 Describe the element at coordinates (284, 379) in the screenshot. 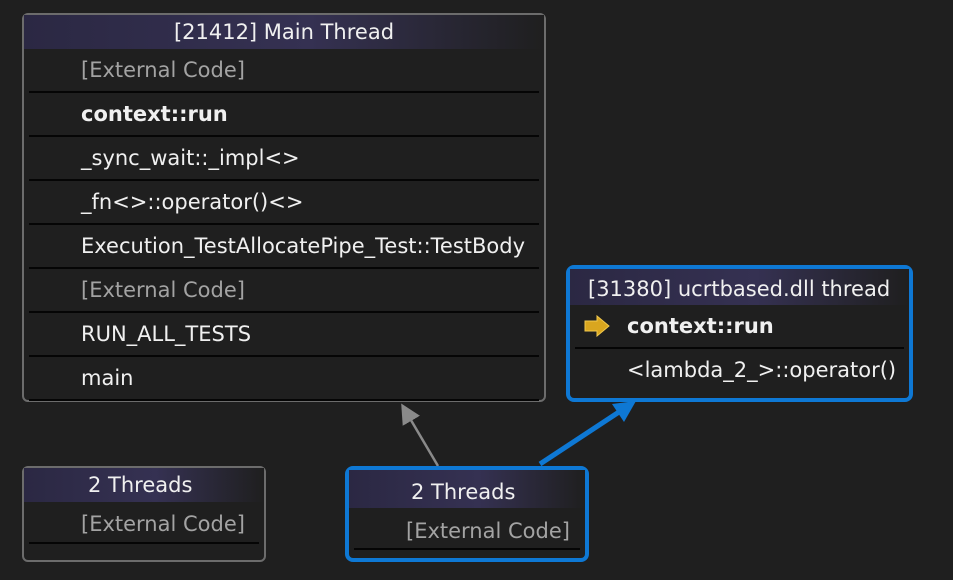

I see `frame-main: main` at that location.